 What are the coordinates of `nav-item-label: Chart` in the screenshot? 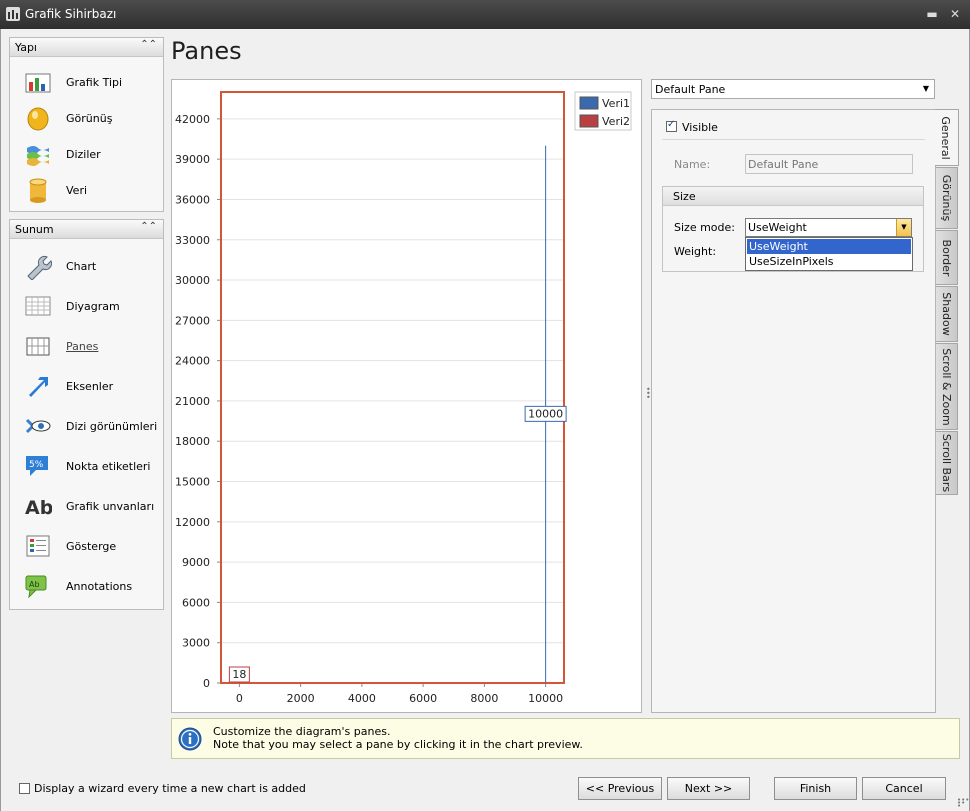 It's located at (81, 266).